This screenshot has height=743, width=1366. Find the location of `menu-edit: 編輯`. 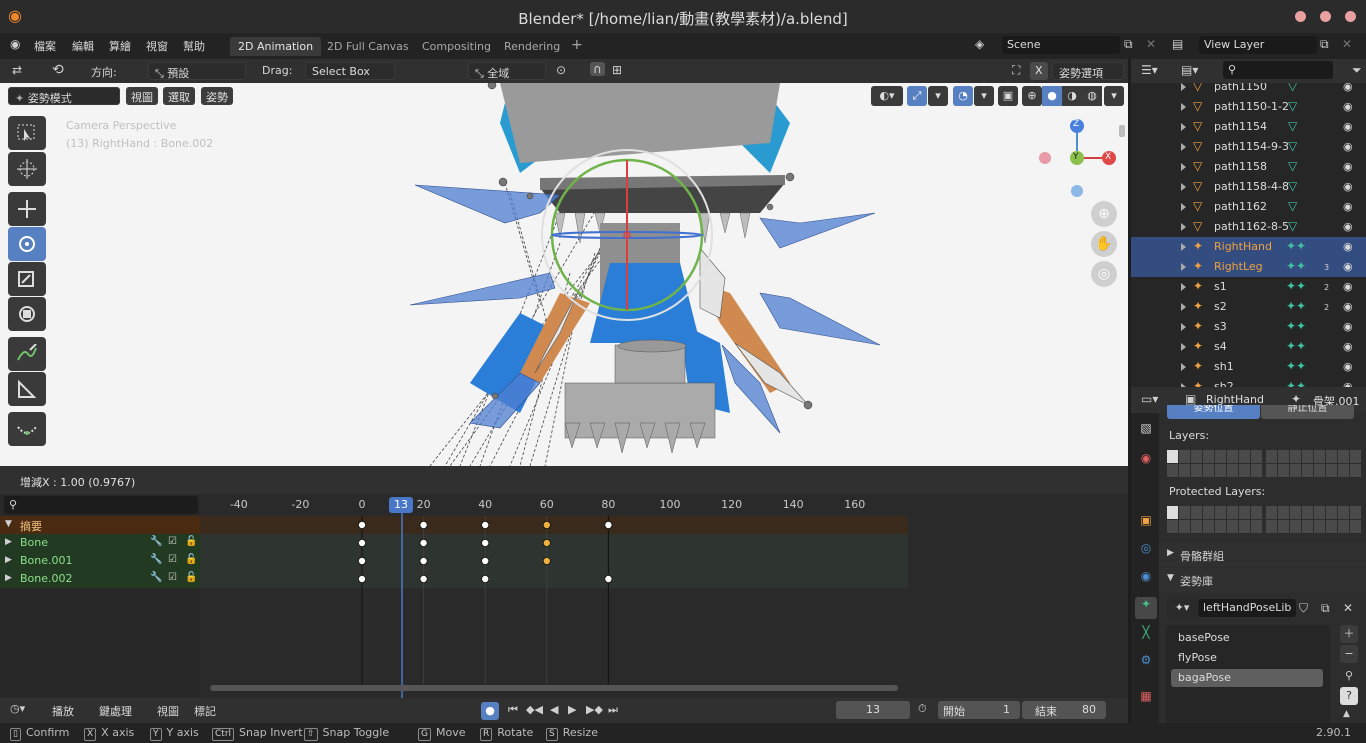

menu-edit: 編輯 is located at coordinates (83, 46).